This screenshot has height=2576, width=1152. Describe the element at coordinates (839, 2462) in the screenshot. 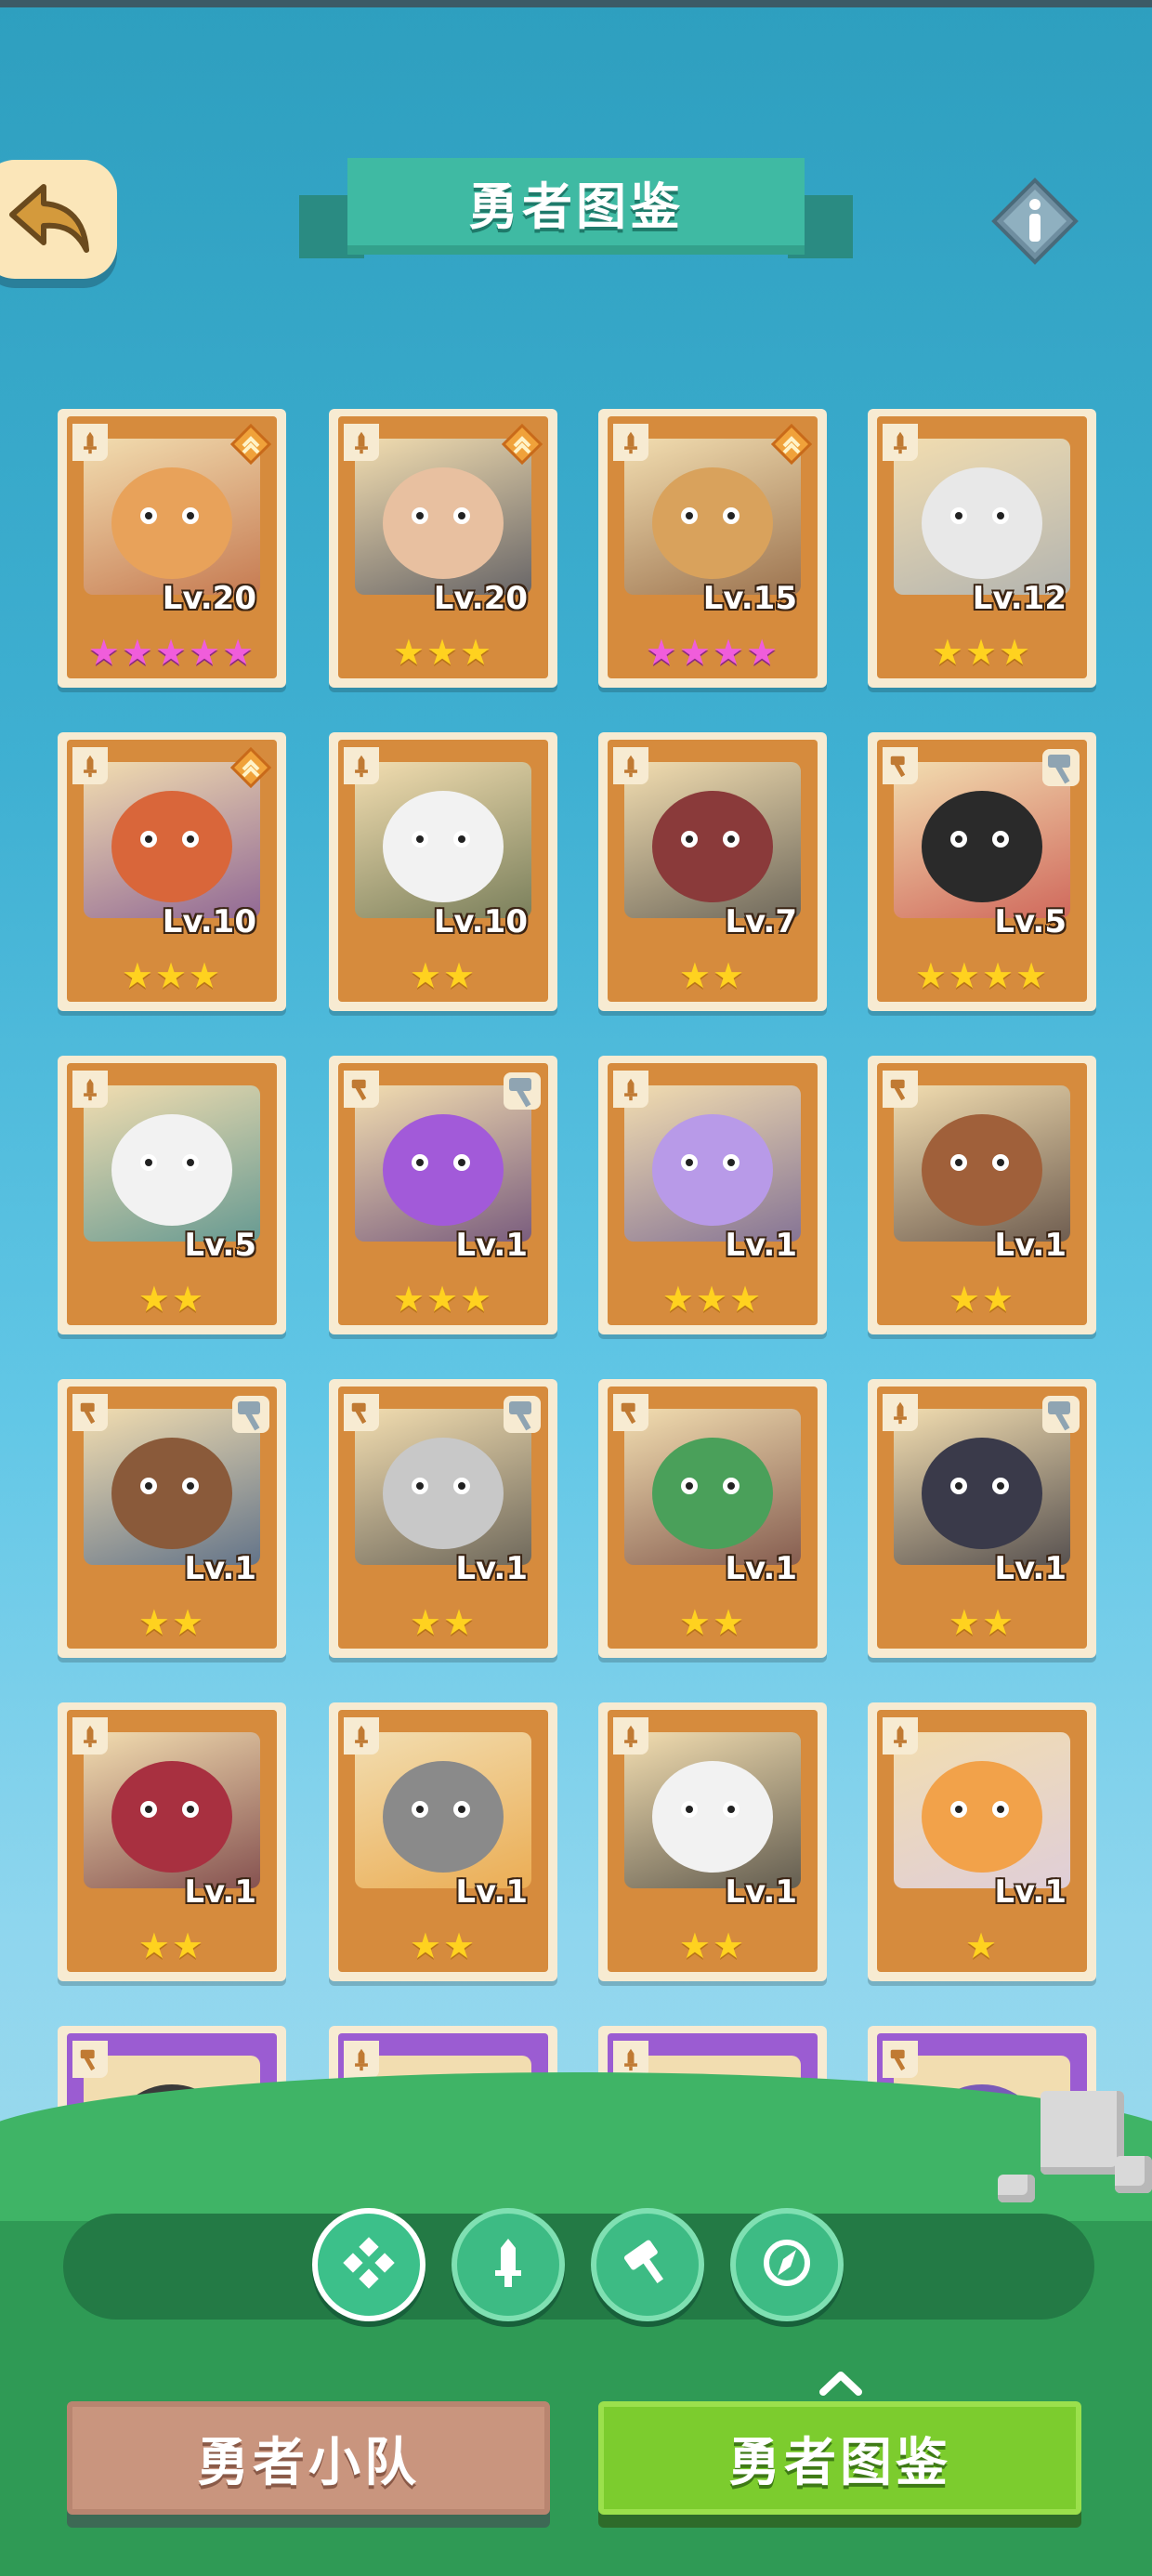

I see `tab-hero-codex-label: 勇者图鉴` at that location.